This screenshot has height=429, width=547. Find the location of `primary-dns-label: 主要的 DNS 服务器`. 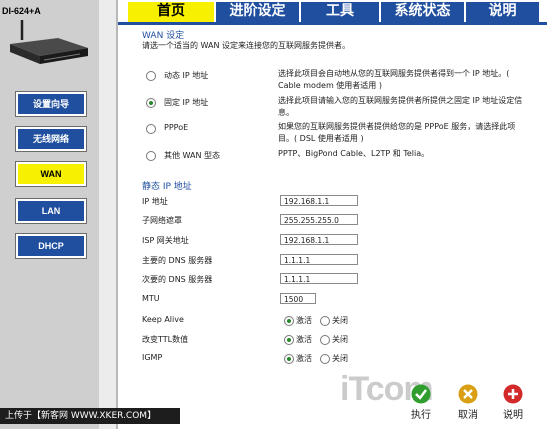

primary-dns-label: 主要的 DNS 服务器 is located at coordinates (177, 260).